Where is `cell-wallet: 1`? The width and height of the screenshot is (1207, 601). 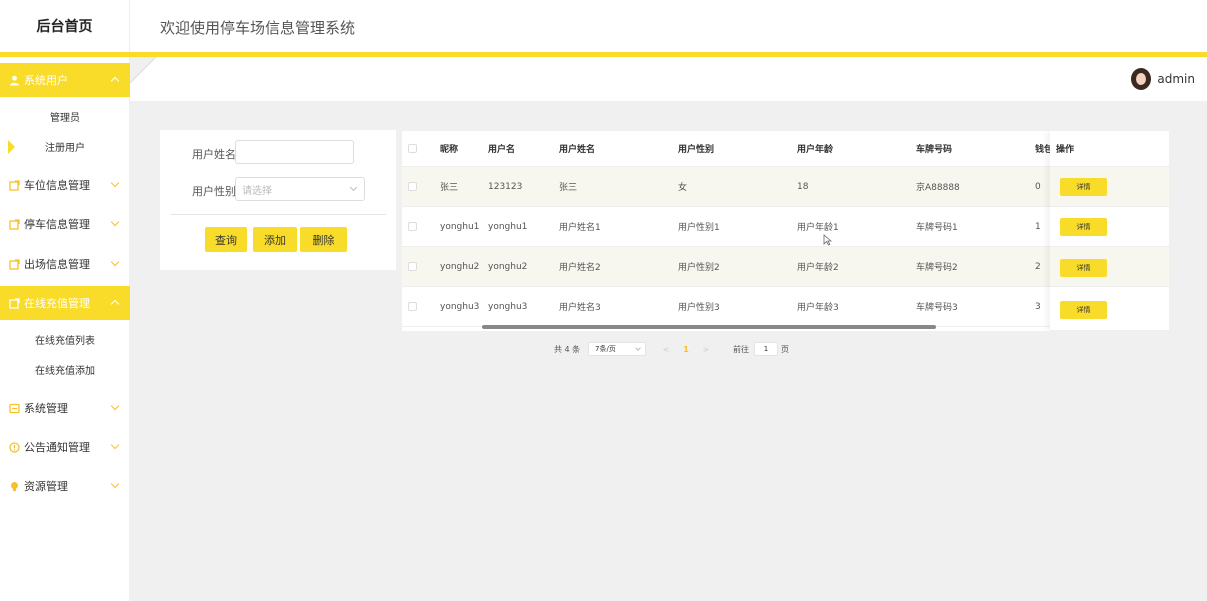 cell-wallet: 1 is located at coordinates (1038, 226).